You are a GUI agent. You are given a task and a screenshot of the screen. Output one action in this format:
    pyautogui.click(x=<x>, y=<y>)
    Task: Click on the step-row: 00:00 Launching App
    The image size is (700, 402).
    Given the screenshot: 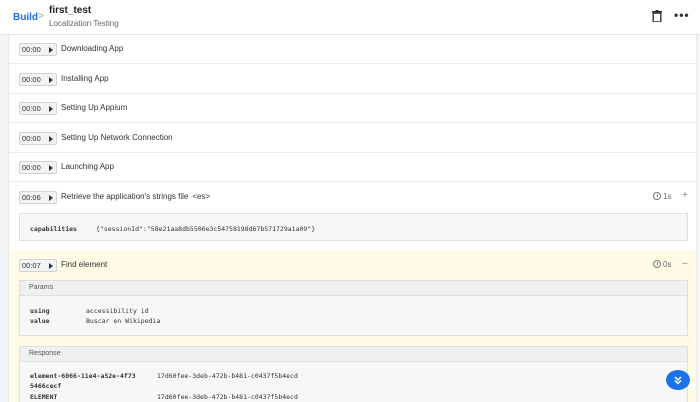 What is the action you would take?
    pyautogui.click(x=352, y=167)
    